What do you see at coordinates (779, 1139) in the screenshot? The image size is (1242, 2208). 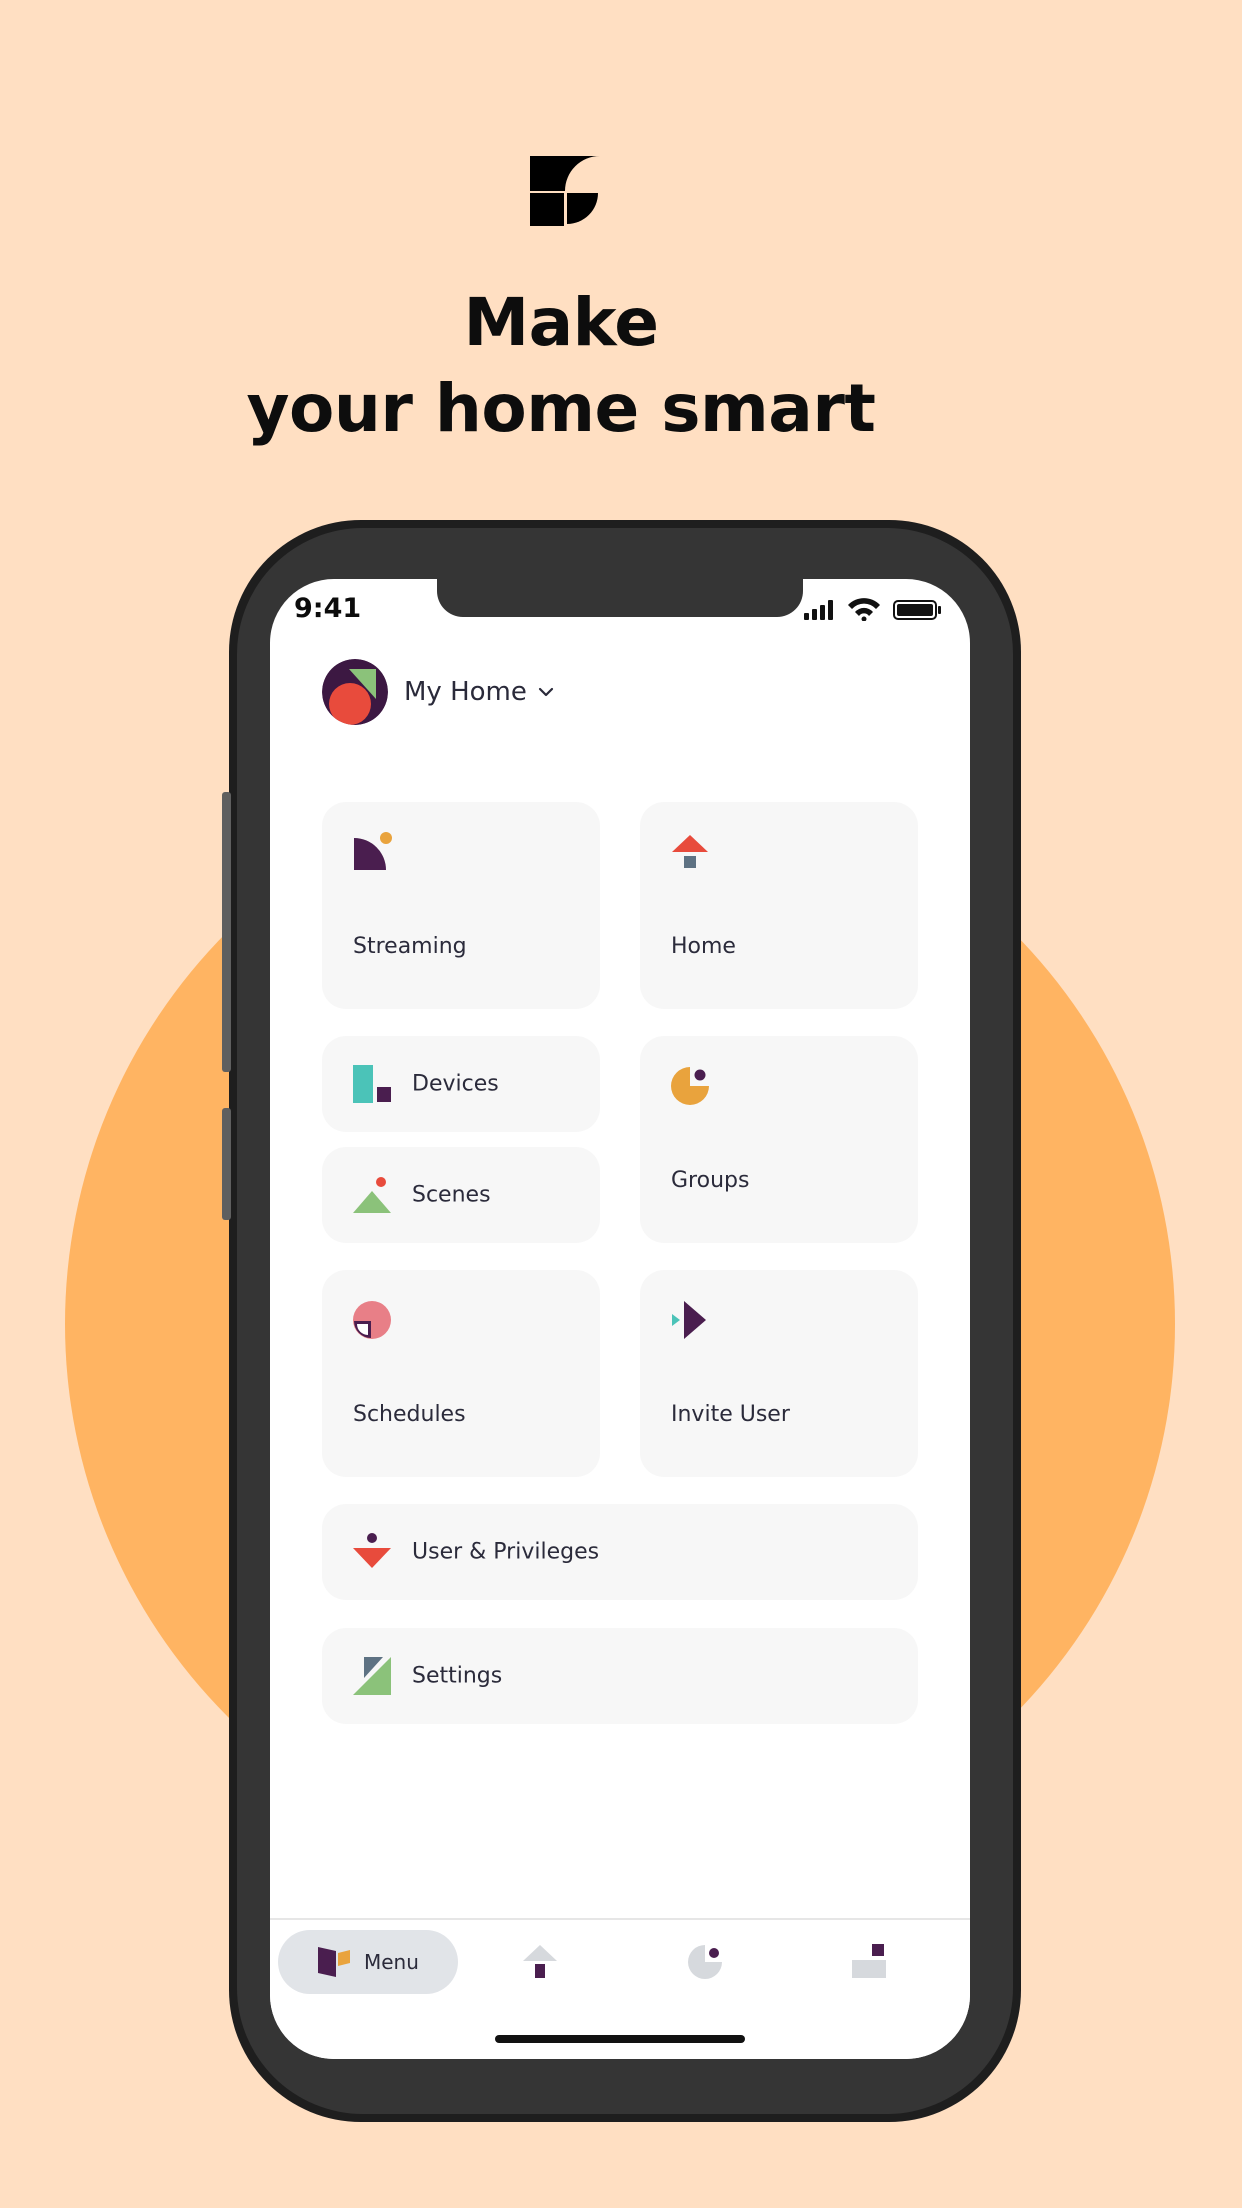 I see `tile-groups: Groups` at bounding box center [779, 1139].